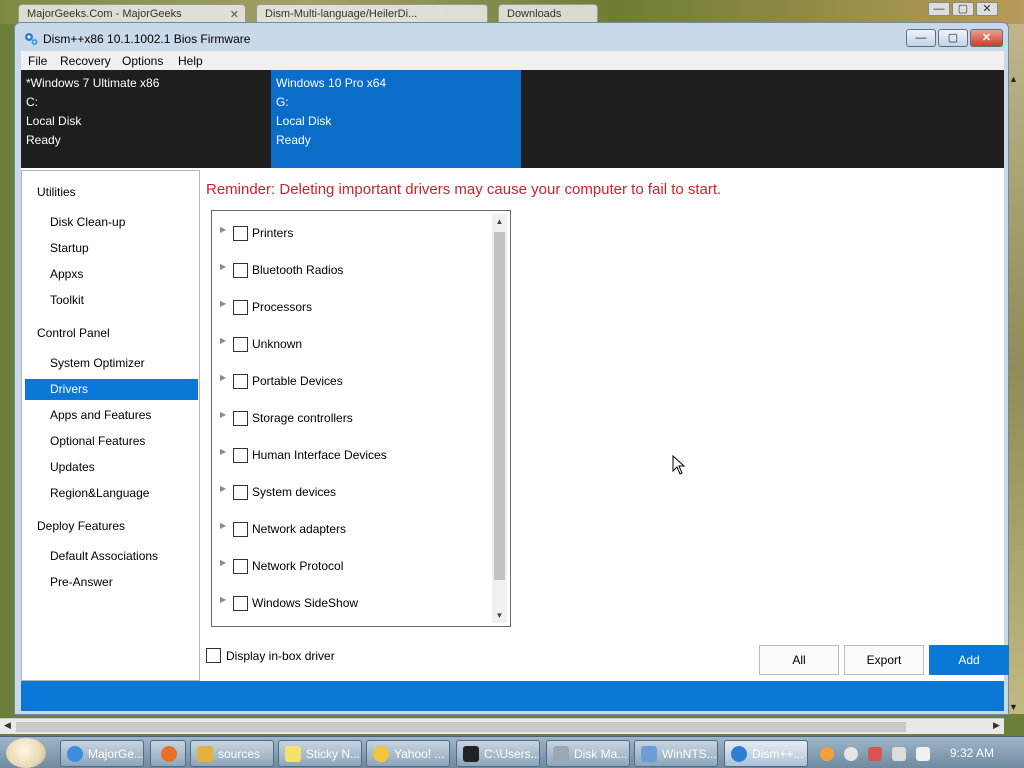 Image resolution: width=1024 pixels, height=768 pixels. Describe the element at coordinates (142, 61) in the screenshot. I see `menu-options: Options` at that location.